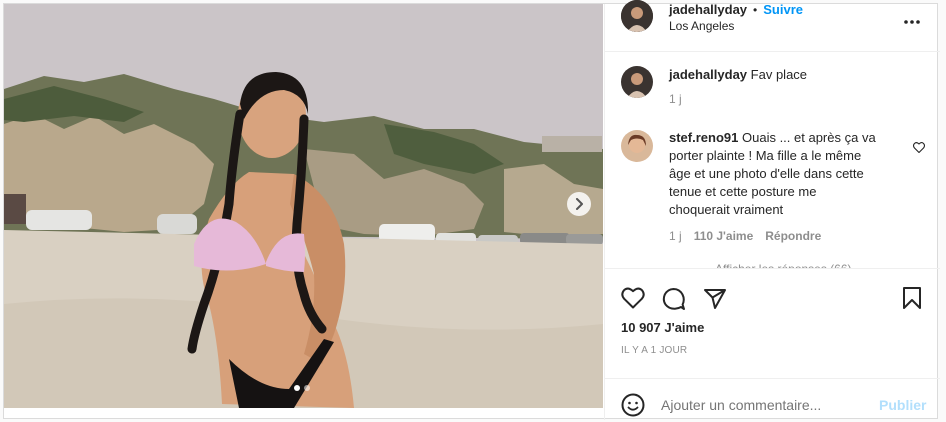  What do you see at coordinates (793, 236) in the screenshot?
I see `comment-reply-button: Répondre` at bounding box center [793, 236].